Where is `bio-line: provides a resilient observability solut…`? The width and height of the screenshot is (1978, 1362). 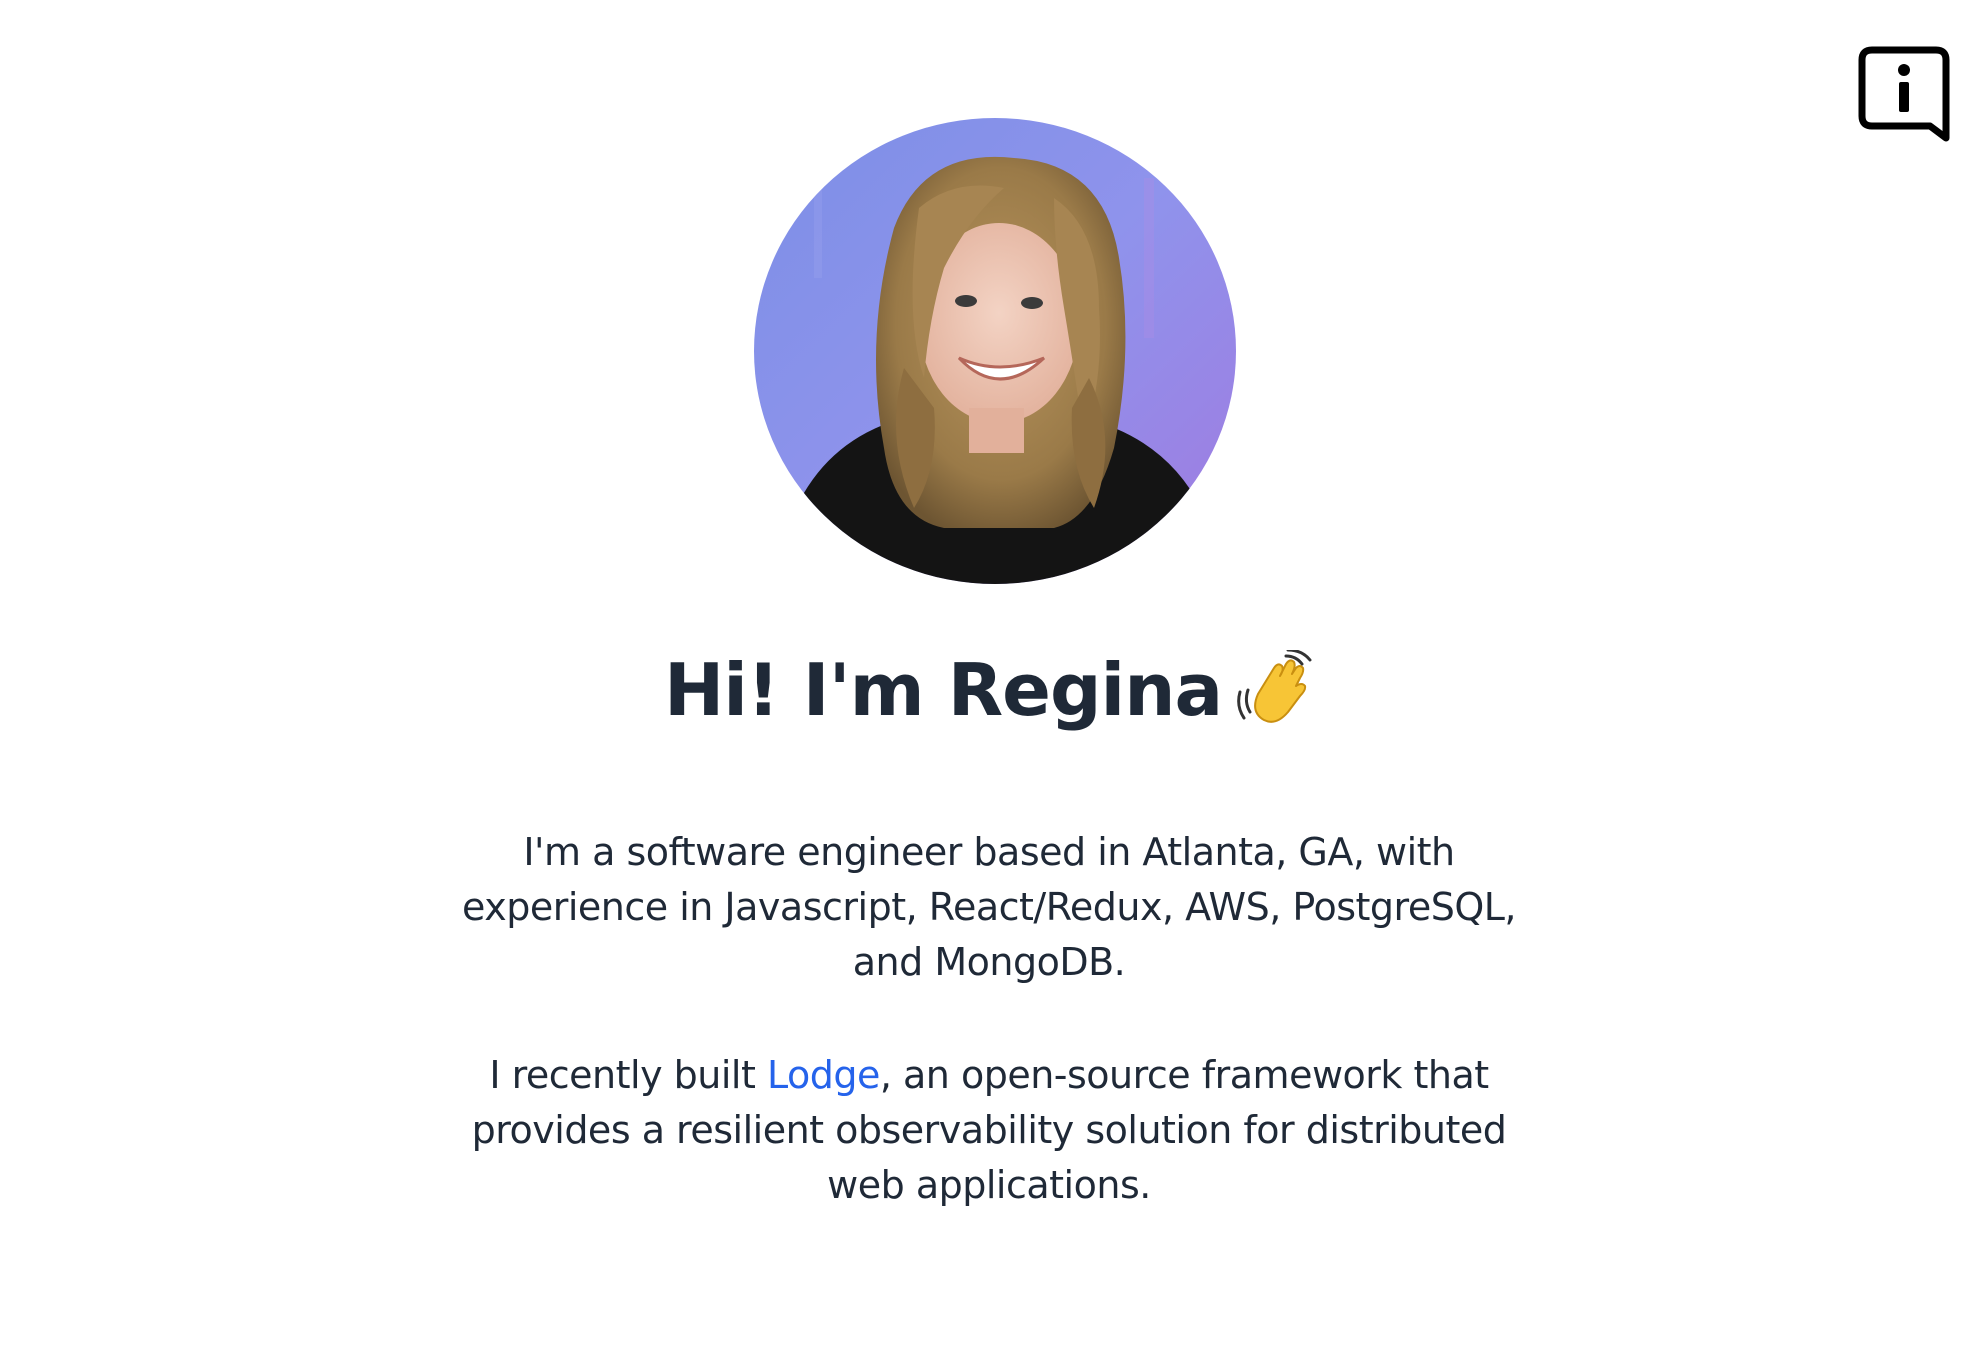
bio-line: provides a resilient observability solut… is located at coordinates (989, 1130).